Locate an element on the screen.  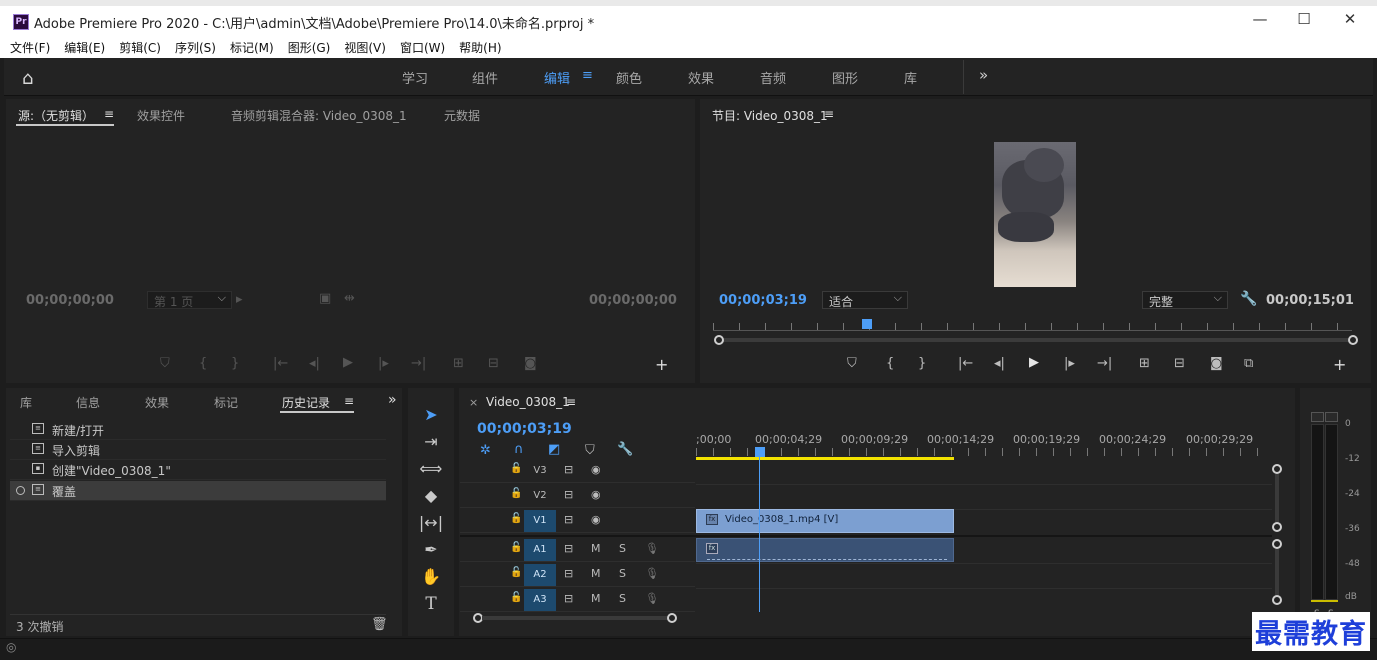
timeline-horizontal-scrollbar is located at coordinates (576, 618).